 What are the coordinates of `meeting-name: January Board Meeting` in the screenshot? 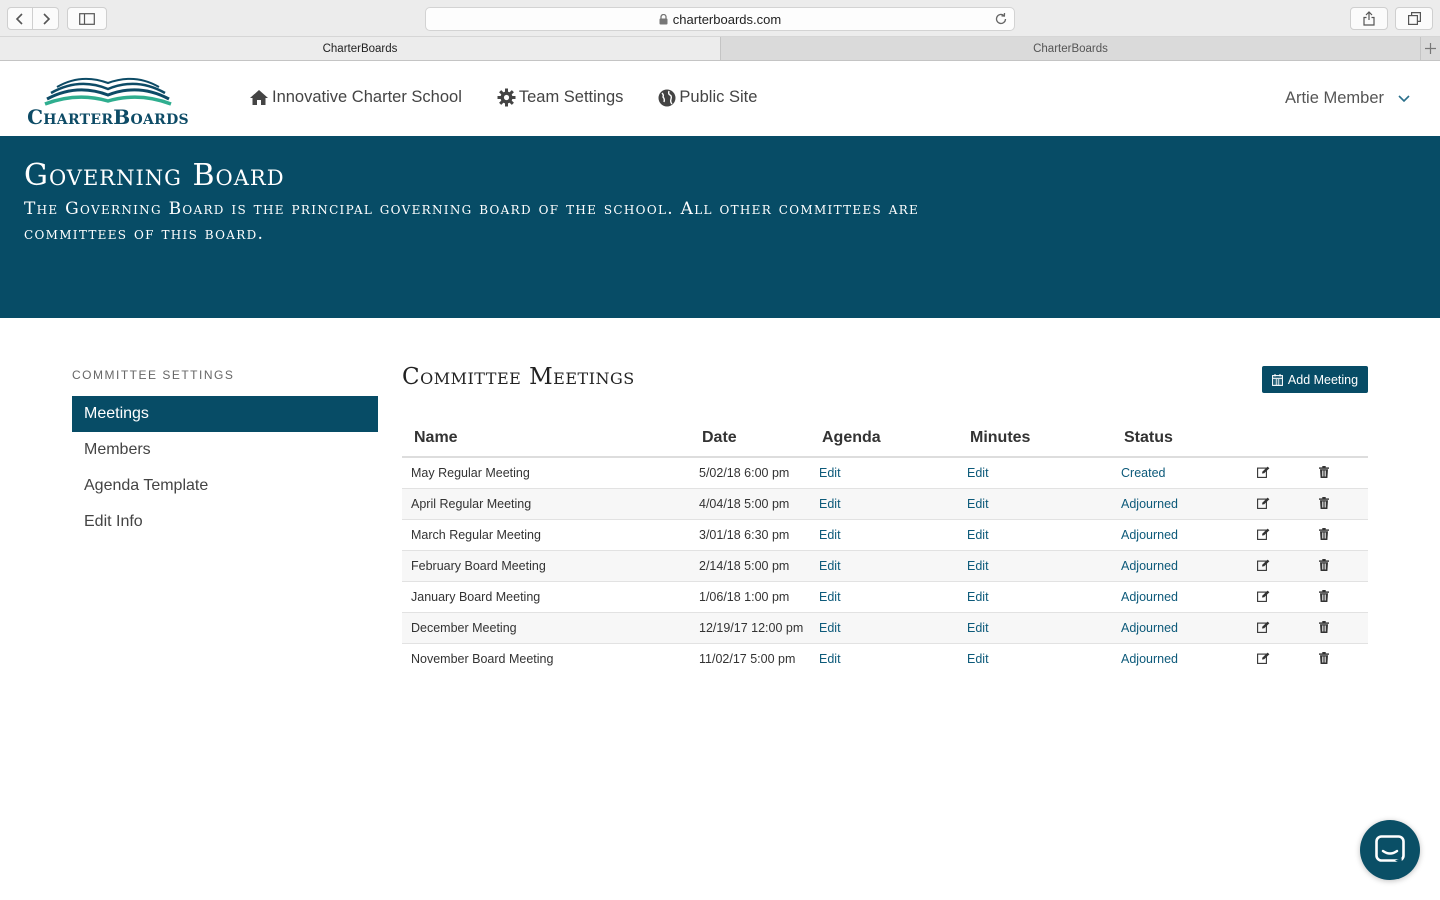 It's located at (476, 597).